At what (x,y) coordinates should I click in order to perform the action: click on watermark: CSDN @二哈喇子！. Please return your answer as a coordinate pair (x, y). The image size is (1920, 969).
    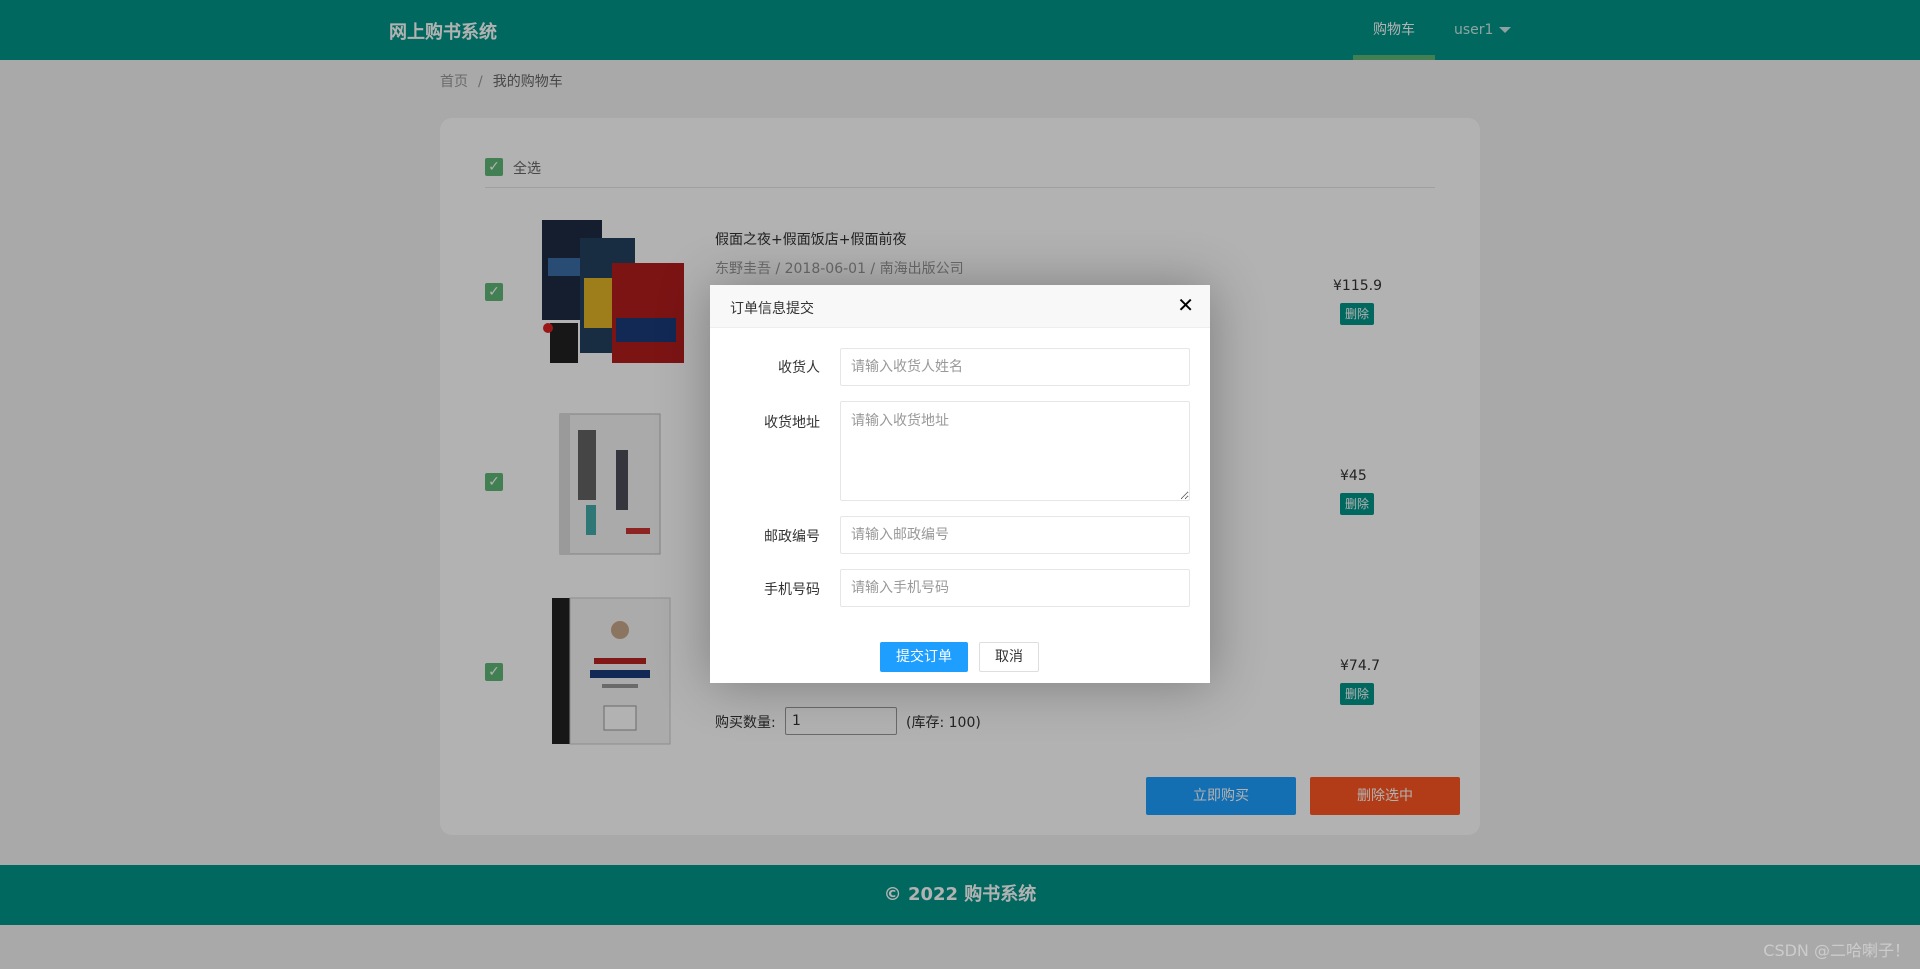
    Looking at the image, I should click on (1836, 950).